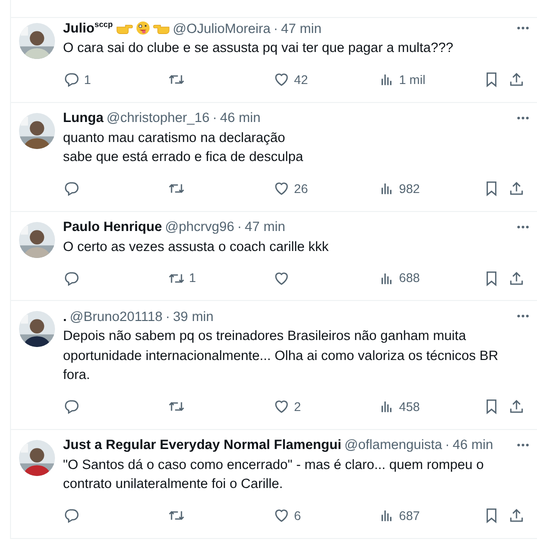 The image size is (537, 540). What do you see at coordinates (158, 117) in the screenshot?
I see `user-handle: @christopher_16` at bounding box center [158, 117].